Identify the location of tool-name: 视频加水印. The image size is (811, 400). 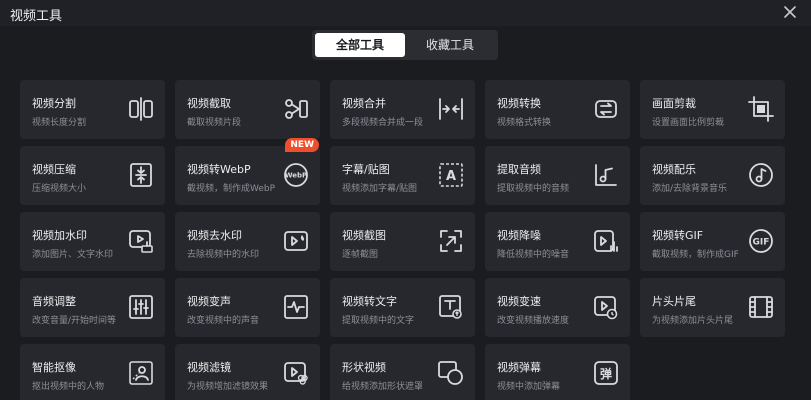
(59, 235).